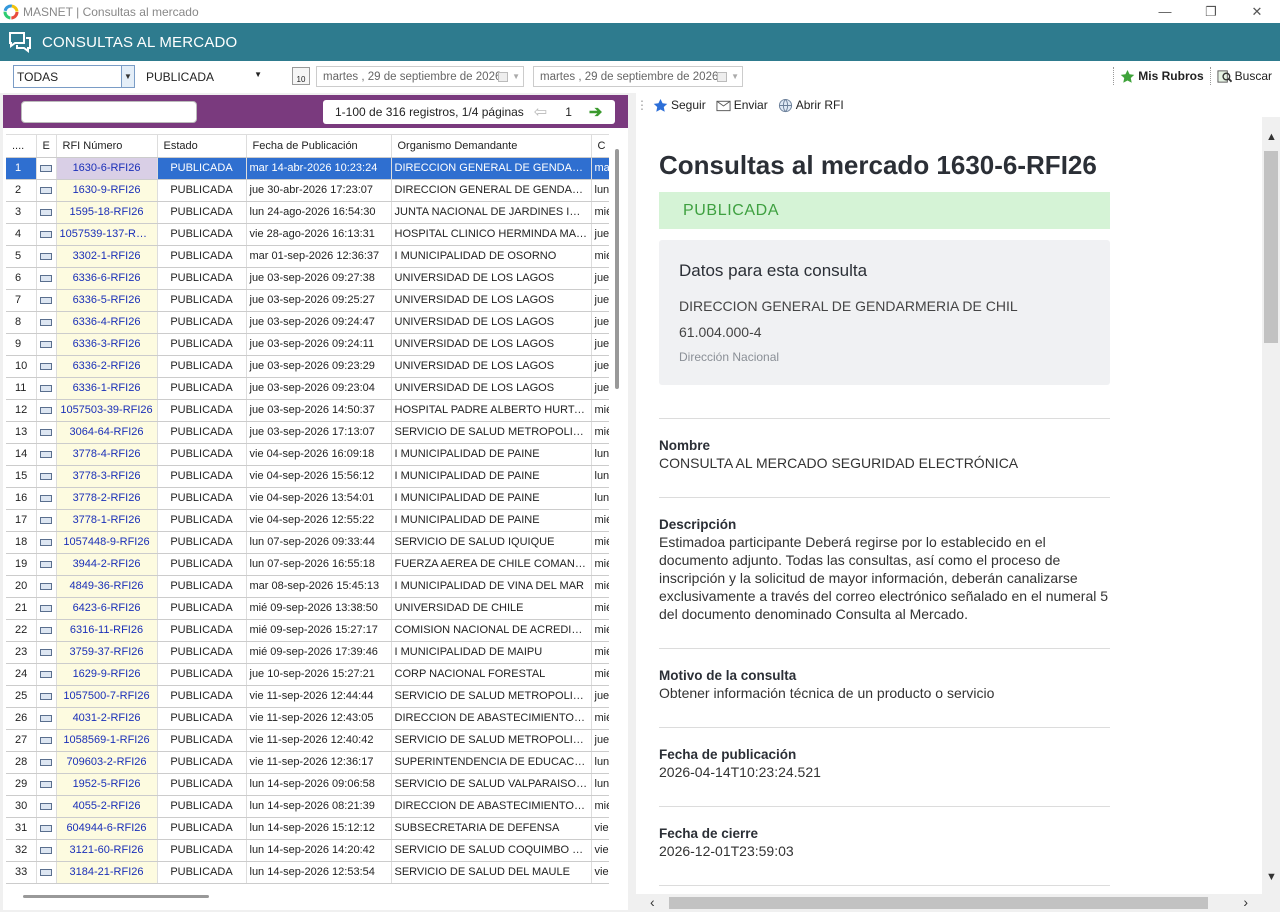 This screenshot has width=1280, height=912. Describe the element at coordinates (107, 256) in the screenshot. I see `rfi-number: 3302-1-RFI26` at that location.